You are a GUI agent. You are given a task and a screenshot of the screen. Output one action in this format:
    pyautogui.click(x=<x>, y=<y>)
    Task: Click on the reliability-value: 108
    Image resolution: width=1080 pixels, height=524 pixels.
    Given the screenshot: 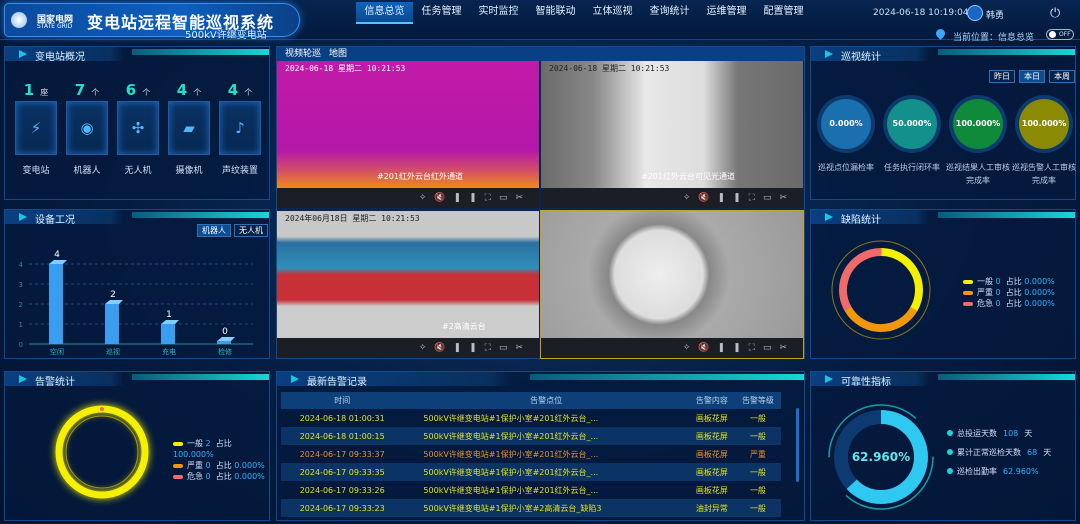 What is the action you would take?
    pyautogui.click(x=1011, y=433)
    